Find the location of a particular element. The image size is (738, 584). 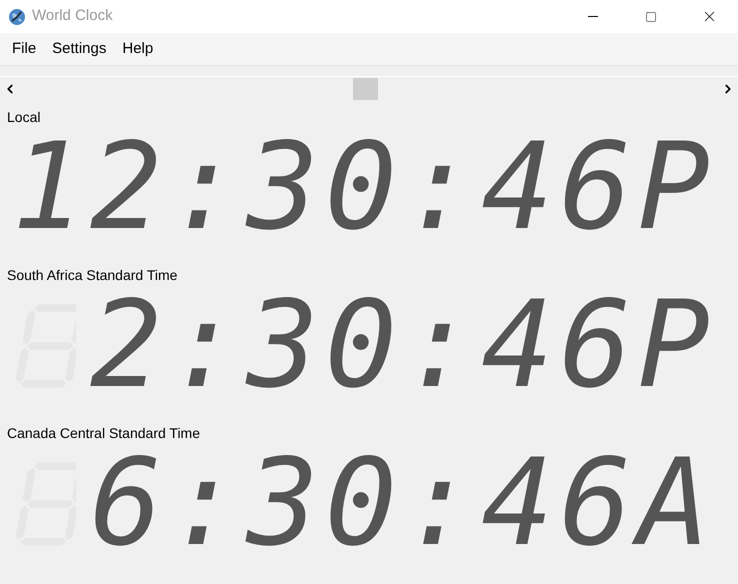

clock-label: Local is located at coordinates (24, 117).